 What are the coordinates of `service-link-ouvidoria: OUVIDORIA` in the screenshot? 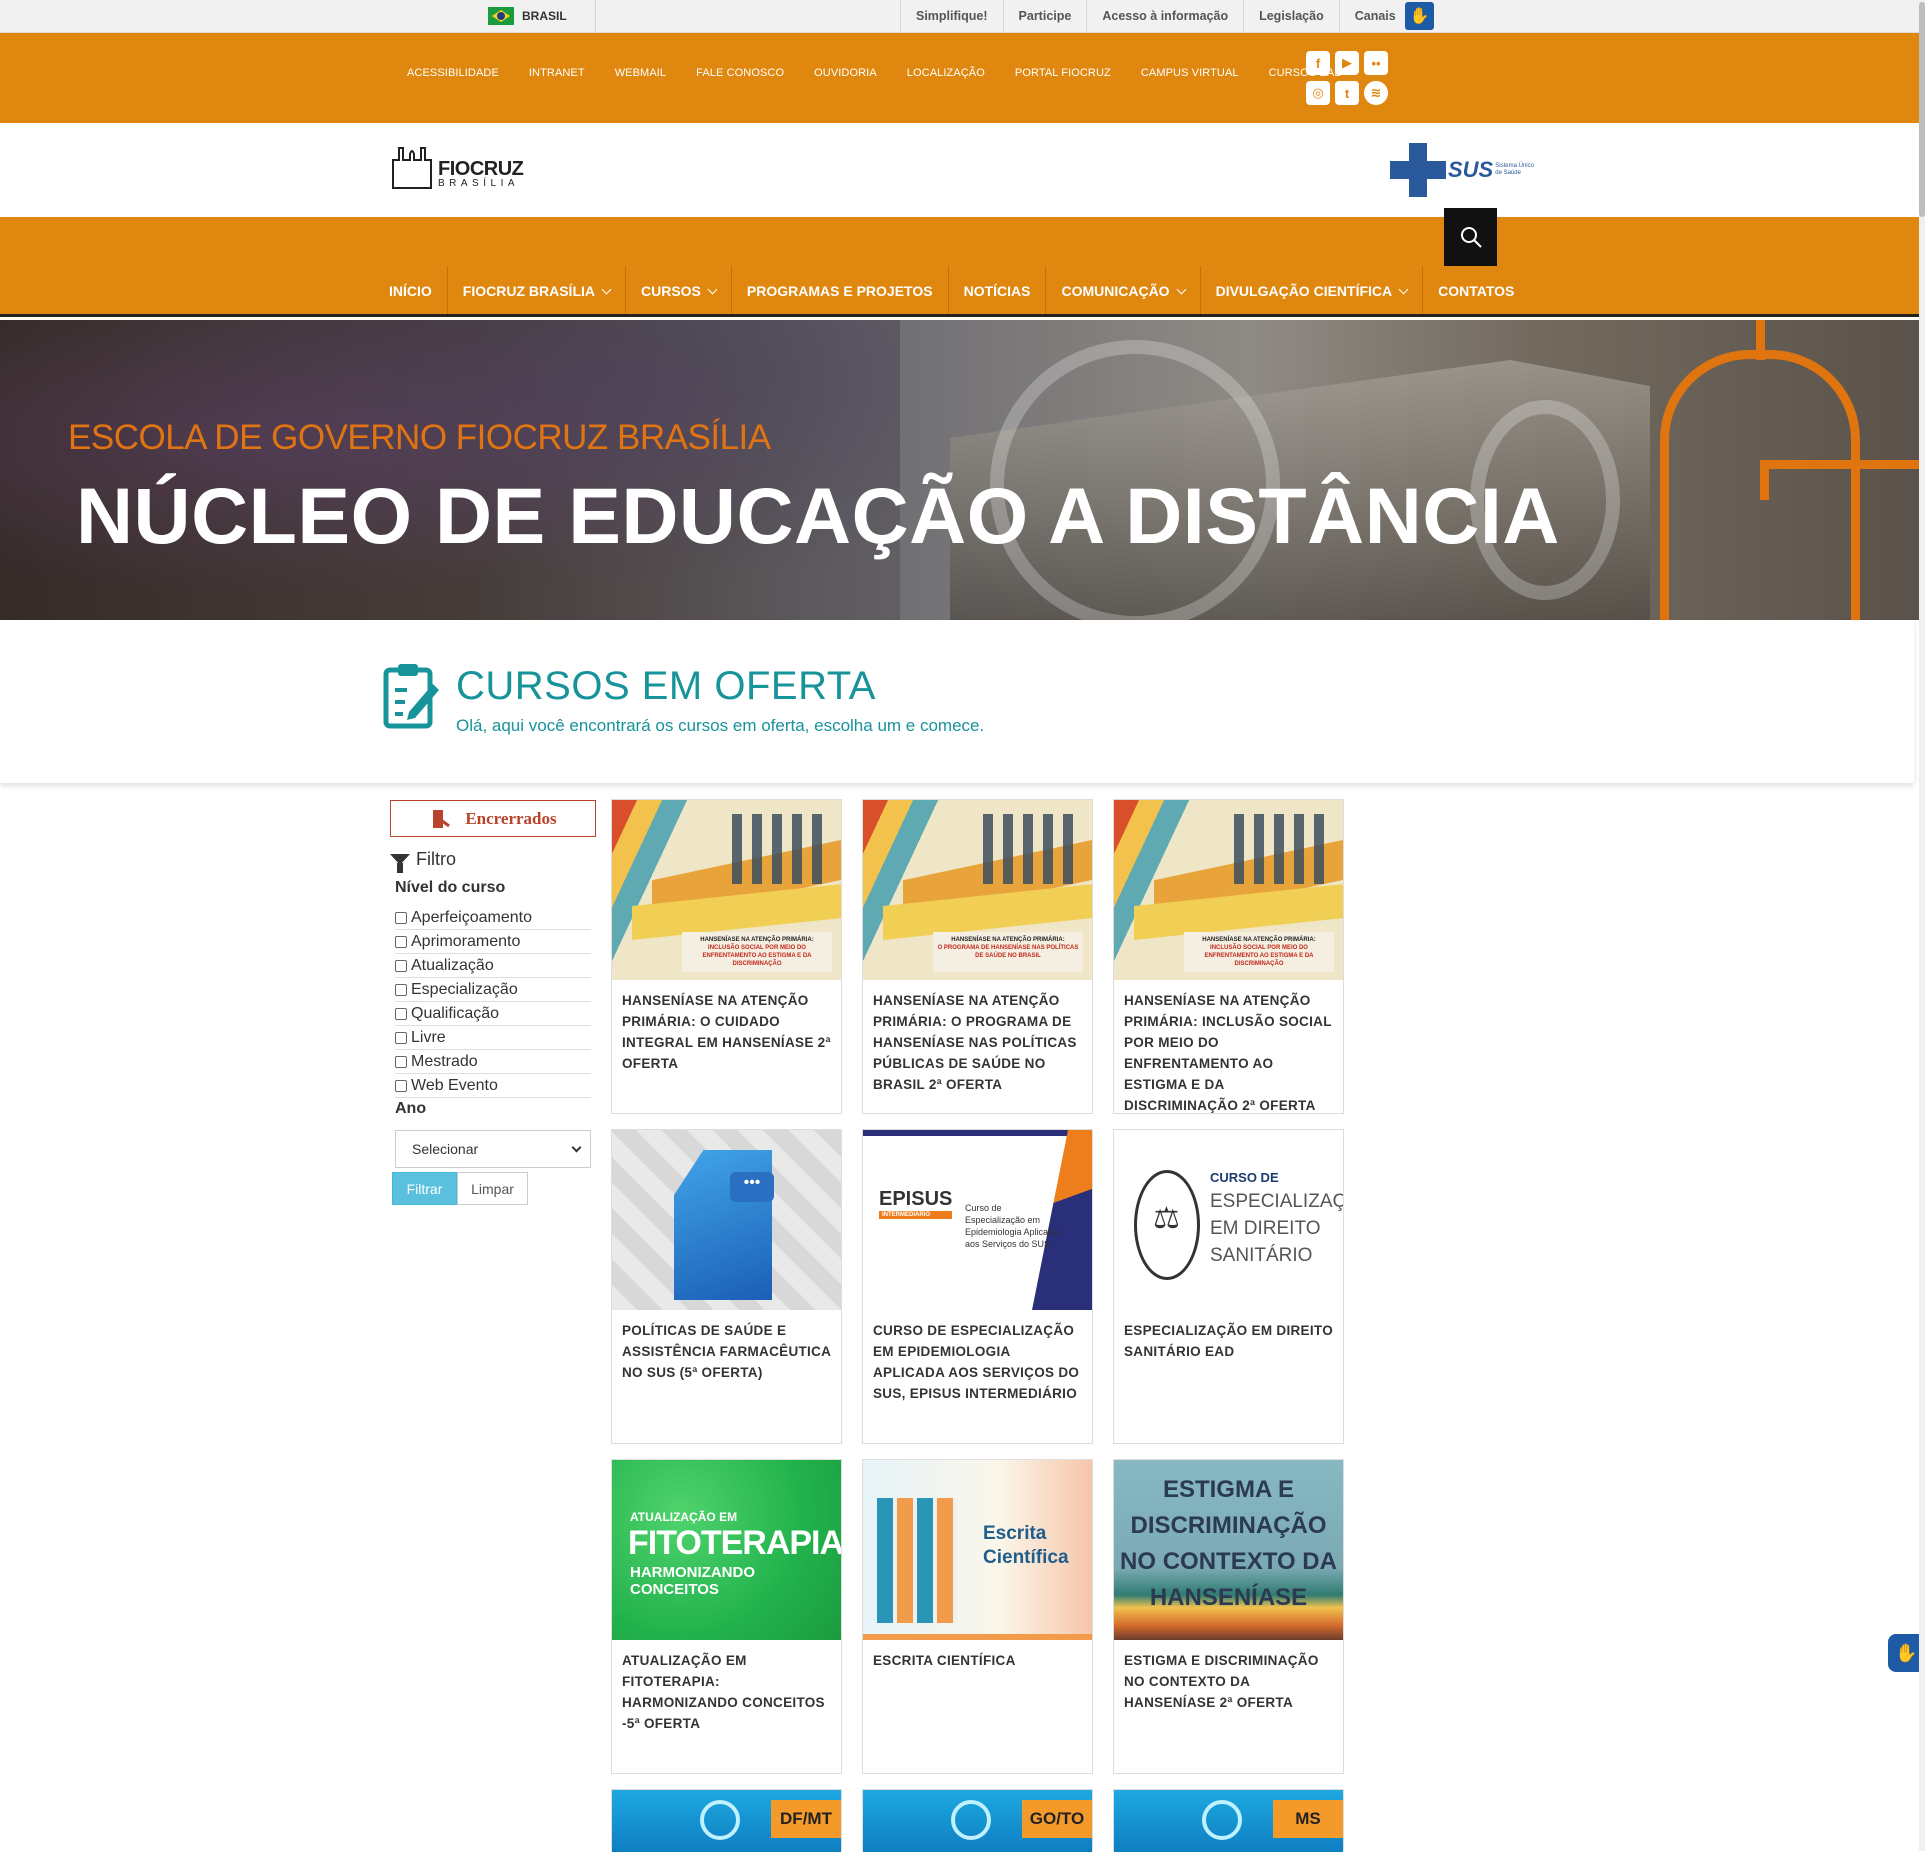 It's located at (845, 73).